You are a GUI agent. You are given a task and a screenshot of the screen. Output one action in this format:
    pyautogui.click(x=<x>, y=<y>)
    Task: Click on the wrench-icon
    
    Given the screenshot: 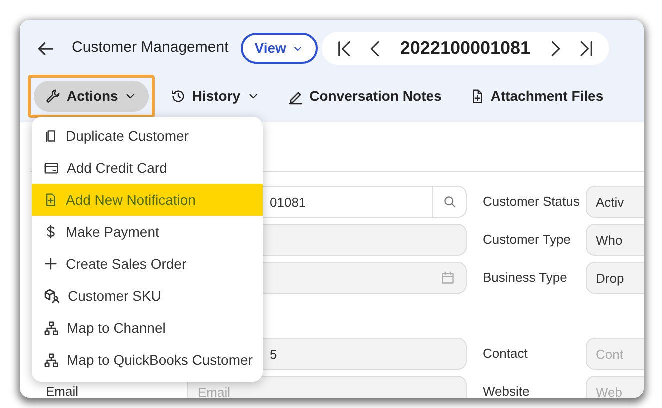 What is the action you would take?
    pyautogui.click(x=53, y=96)
    